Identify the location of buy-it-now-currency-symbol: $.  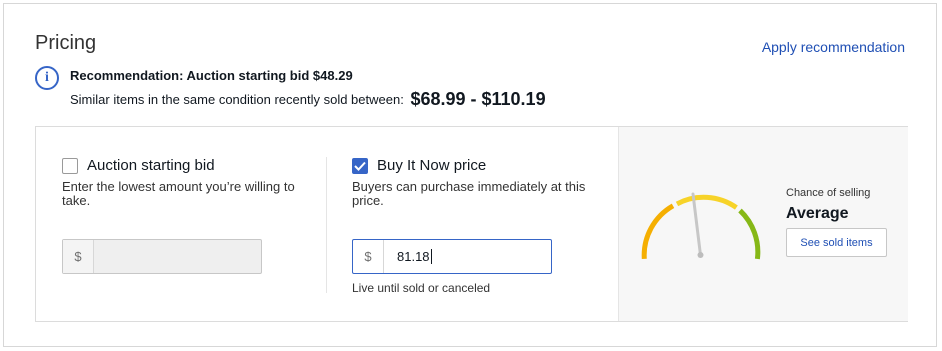
(368, 256).